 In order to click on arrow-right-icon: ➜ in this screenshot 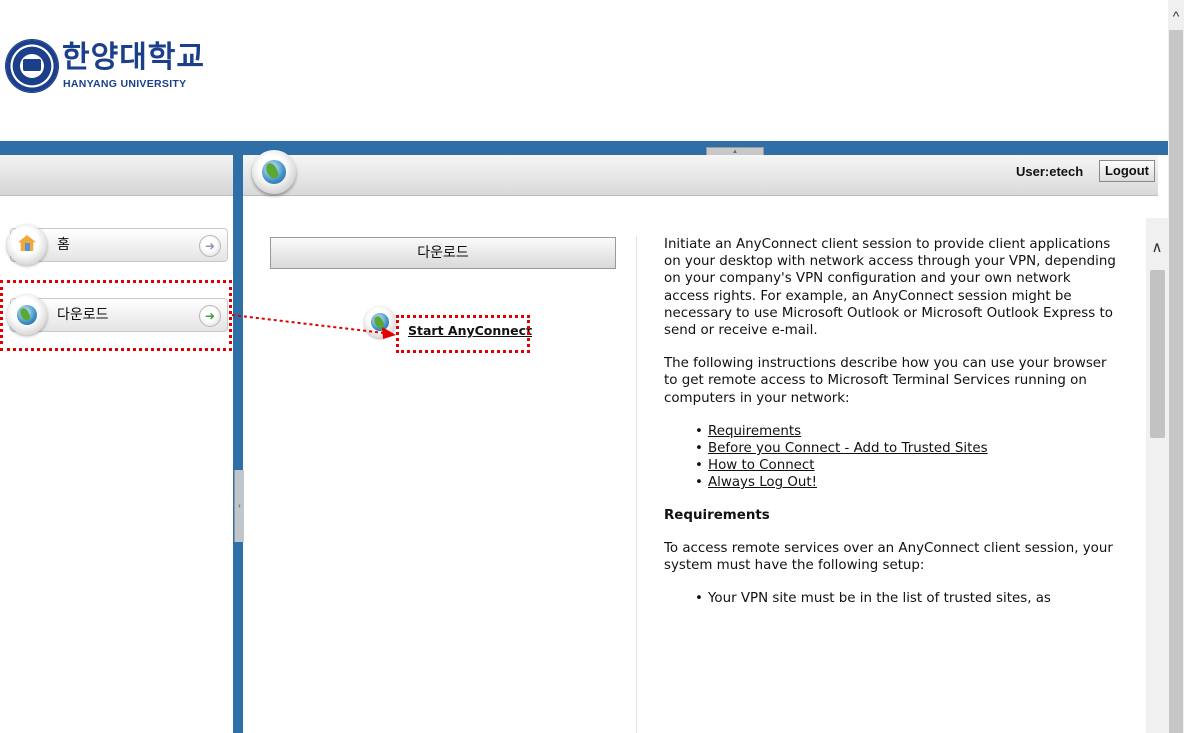, I will do `click(210, 246)`.